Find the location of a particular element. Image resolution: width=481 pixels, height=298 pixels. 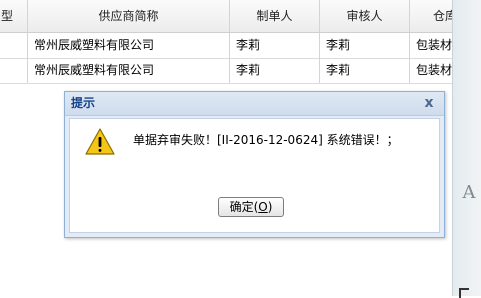

column-header-reviewer: 审核人 is located at coordinates (365, 16).